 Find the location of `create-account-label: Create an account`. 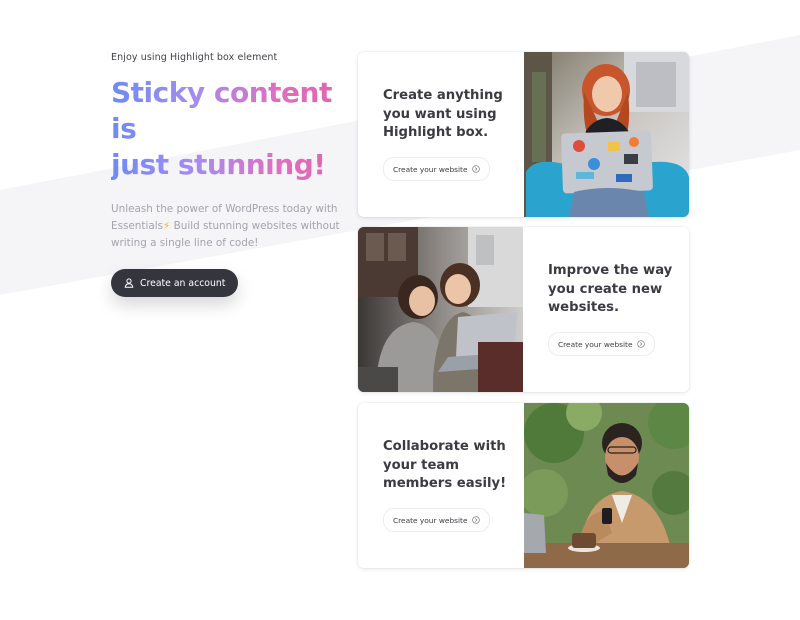

create-account-label: Create an account is located at coordinates (183, 283).